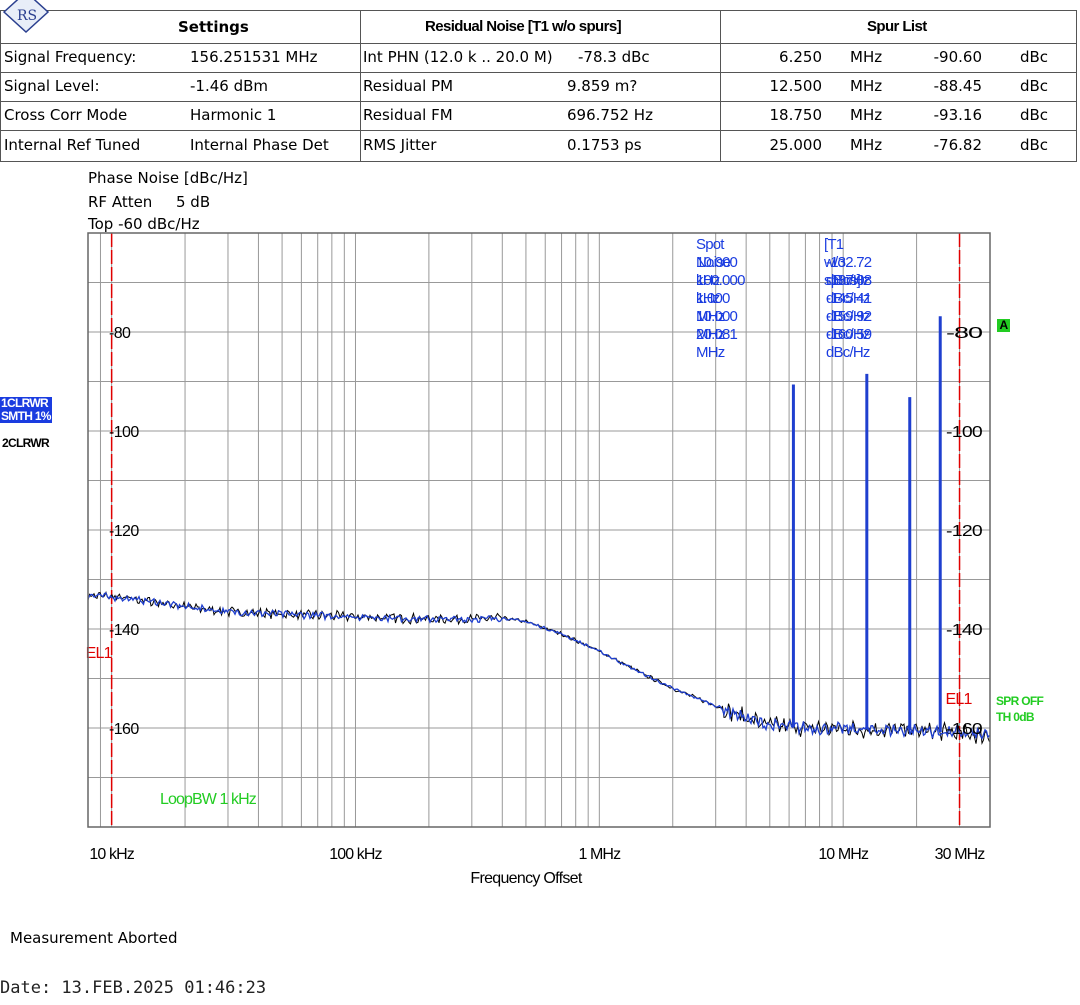 This screenshot has width=1080, height=1005. I want to click on spur-removal-status: SPR OFF, so click(1020, 701).